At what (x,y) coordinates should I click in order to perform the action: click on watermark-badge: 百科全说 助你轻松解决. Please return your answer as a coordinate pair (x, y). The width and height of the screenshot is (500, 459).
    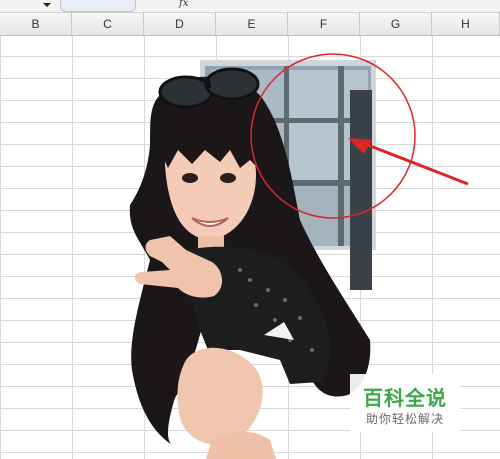
    Looking at the image, I should click on (405, 403).